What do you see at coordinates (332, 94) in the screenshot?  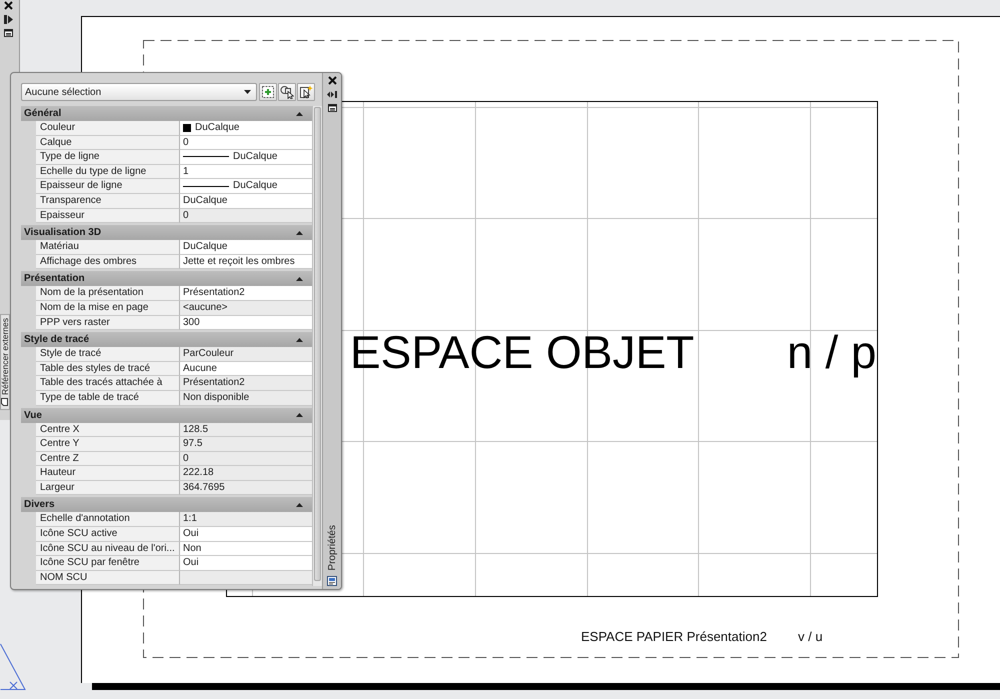 I see `auto-hide-icon` at bounding box center [332, 94].